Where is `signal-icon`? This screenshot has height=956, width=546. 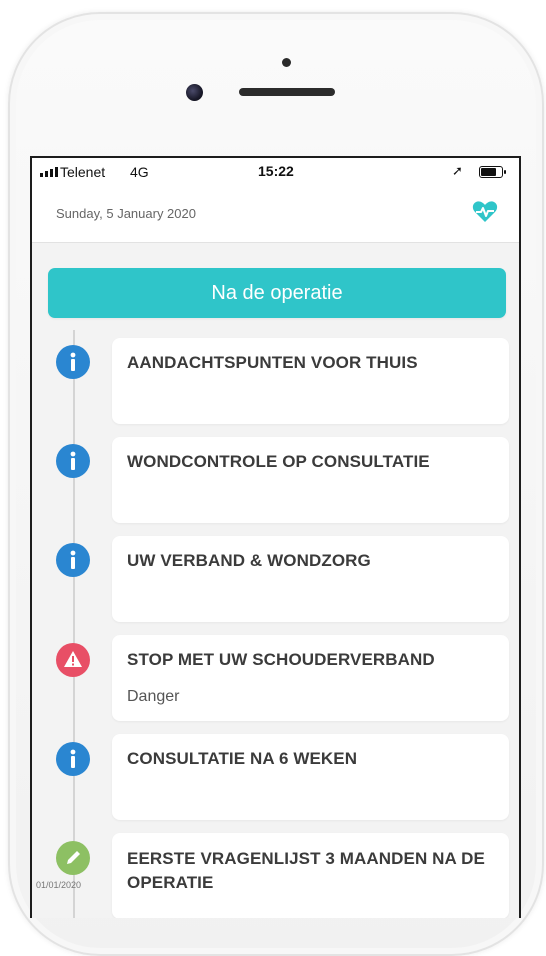
signal-icon is located at coordinates (49, 172).